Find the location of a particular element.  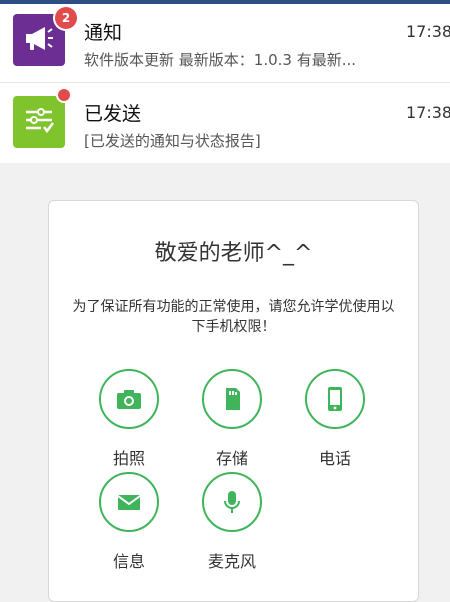

unread-dot is located at coordinates (64, 95).